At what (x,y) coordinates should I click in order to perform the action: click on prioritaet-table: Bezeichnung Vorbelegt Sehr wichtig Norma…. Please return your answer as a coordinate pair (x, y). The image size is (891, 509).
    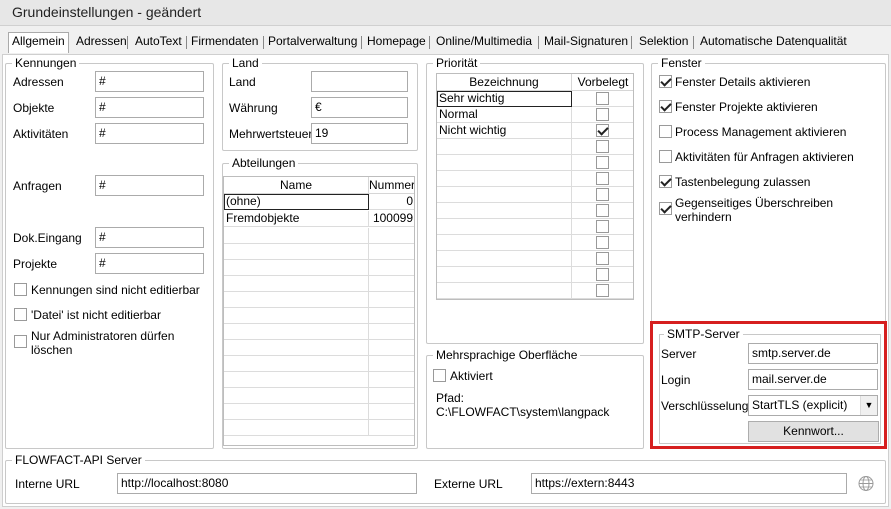
    Looking at the image, I should click on (535, 186).